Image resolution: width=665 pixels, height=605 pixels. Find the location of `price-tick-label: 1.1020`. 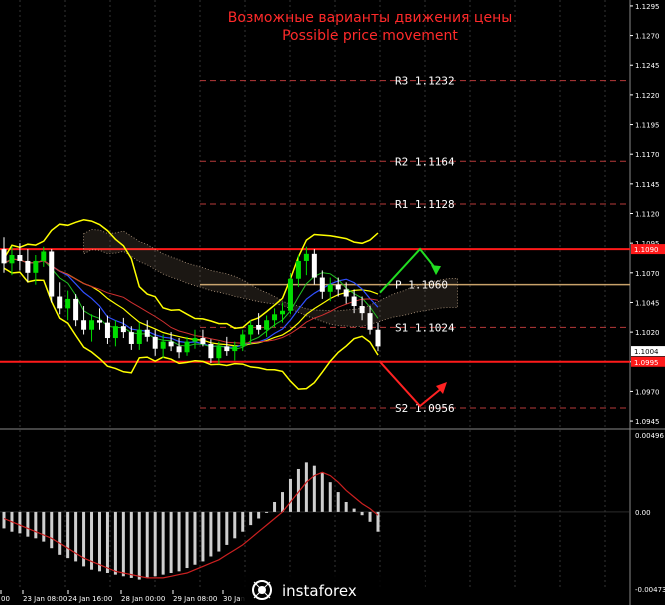

price-tick-label: 1.1020 is located at coordinates (647, 333).